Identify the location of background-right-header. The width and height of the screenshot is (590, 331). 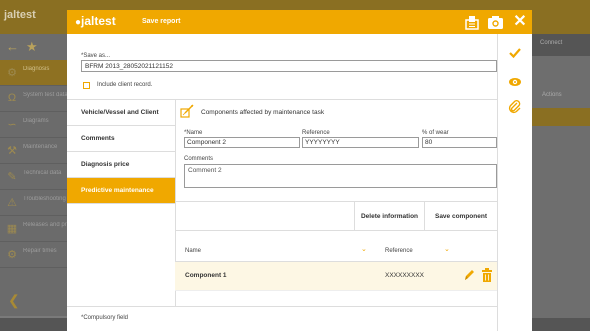
(561, 17).